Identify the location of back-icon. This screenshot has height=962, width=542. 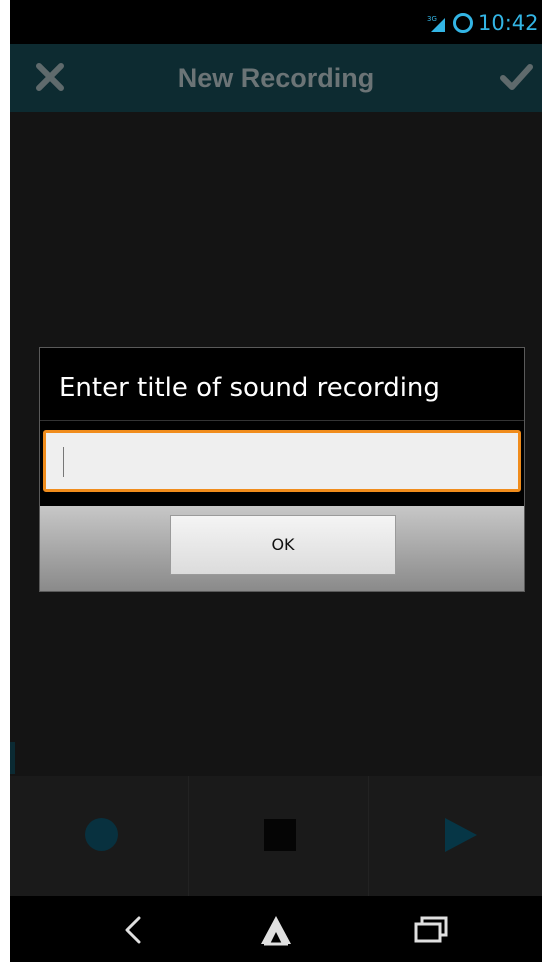
(134, 930).